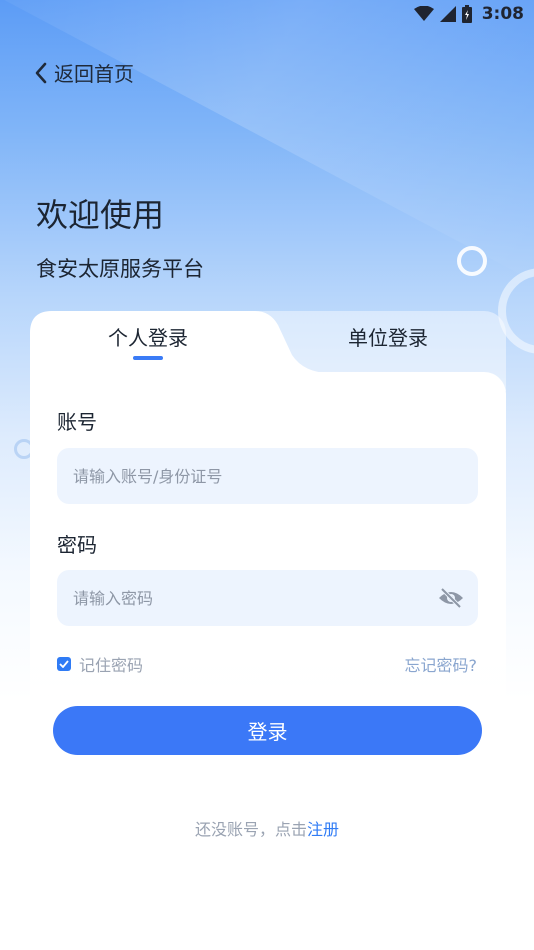 This screenshot has width=534, height=950. Describe the element at coordinates (77, 545) in the screenshot. I see `password-label: 密码` at that location.